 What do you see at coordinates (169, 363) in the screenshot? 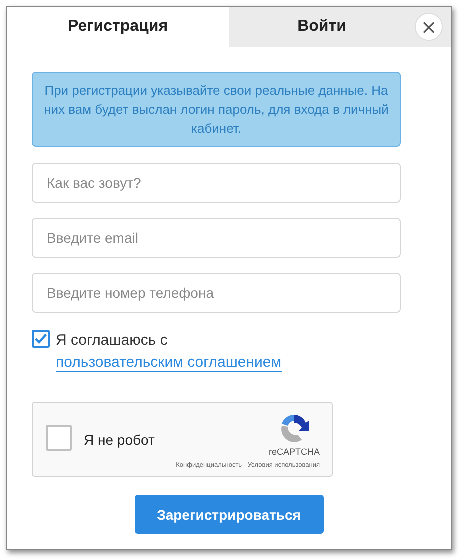
I see `agreement-link: пользовательским соглашением` at bounding box center [169, 363].